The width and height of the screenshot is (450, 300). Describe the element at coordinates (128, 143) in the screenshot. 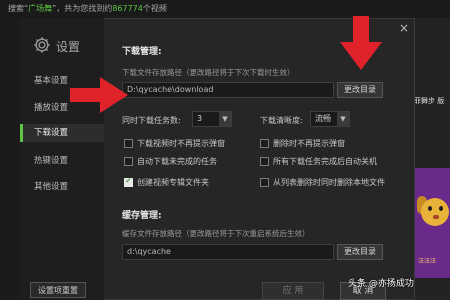

I see `checkbox-no-download-popup` at that location.